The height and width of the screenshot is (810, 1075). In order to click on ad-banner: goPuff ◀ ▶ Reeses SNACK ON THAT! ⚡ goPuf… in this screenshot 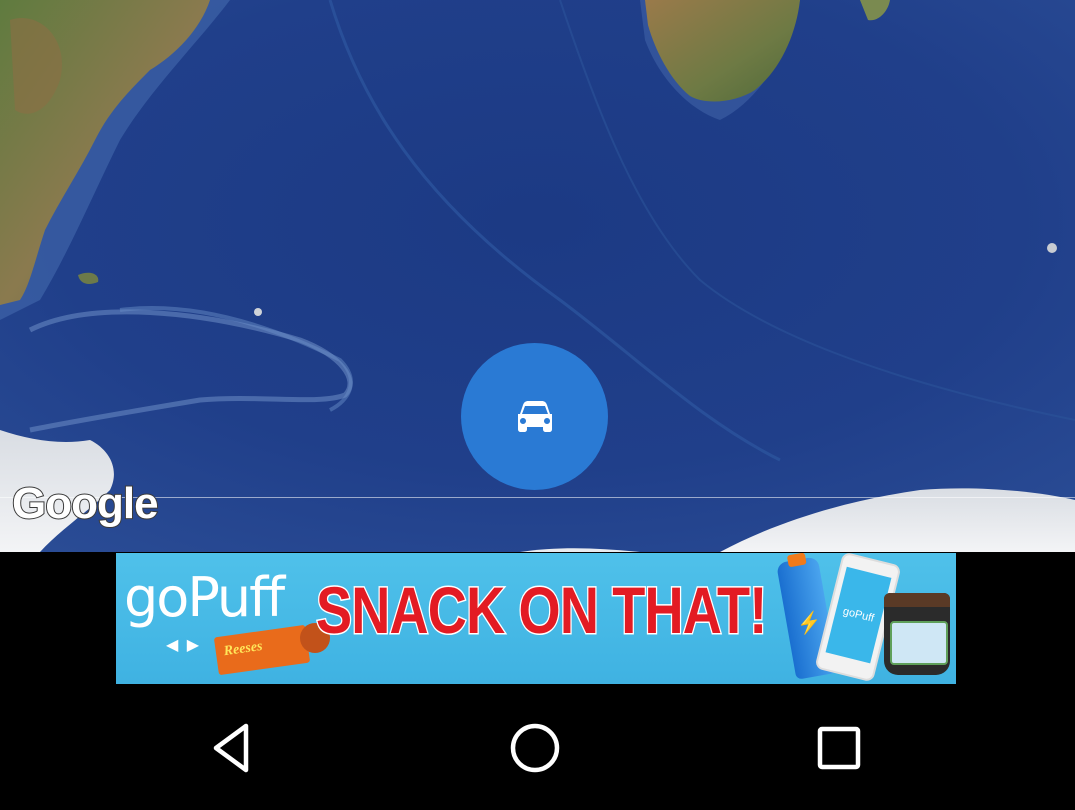, I will do `click(536, 618)`.